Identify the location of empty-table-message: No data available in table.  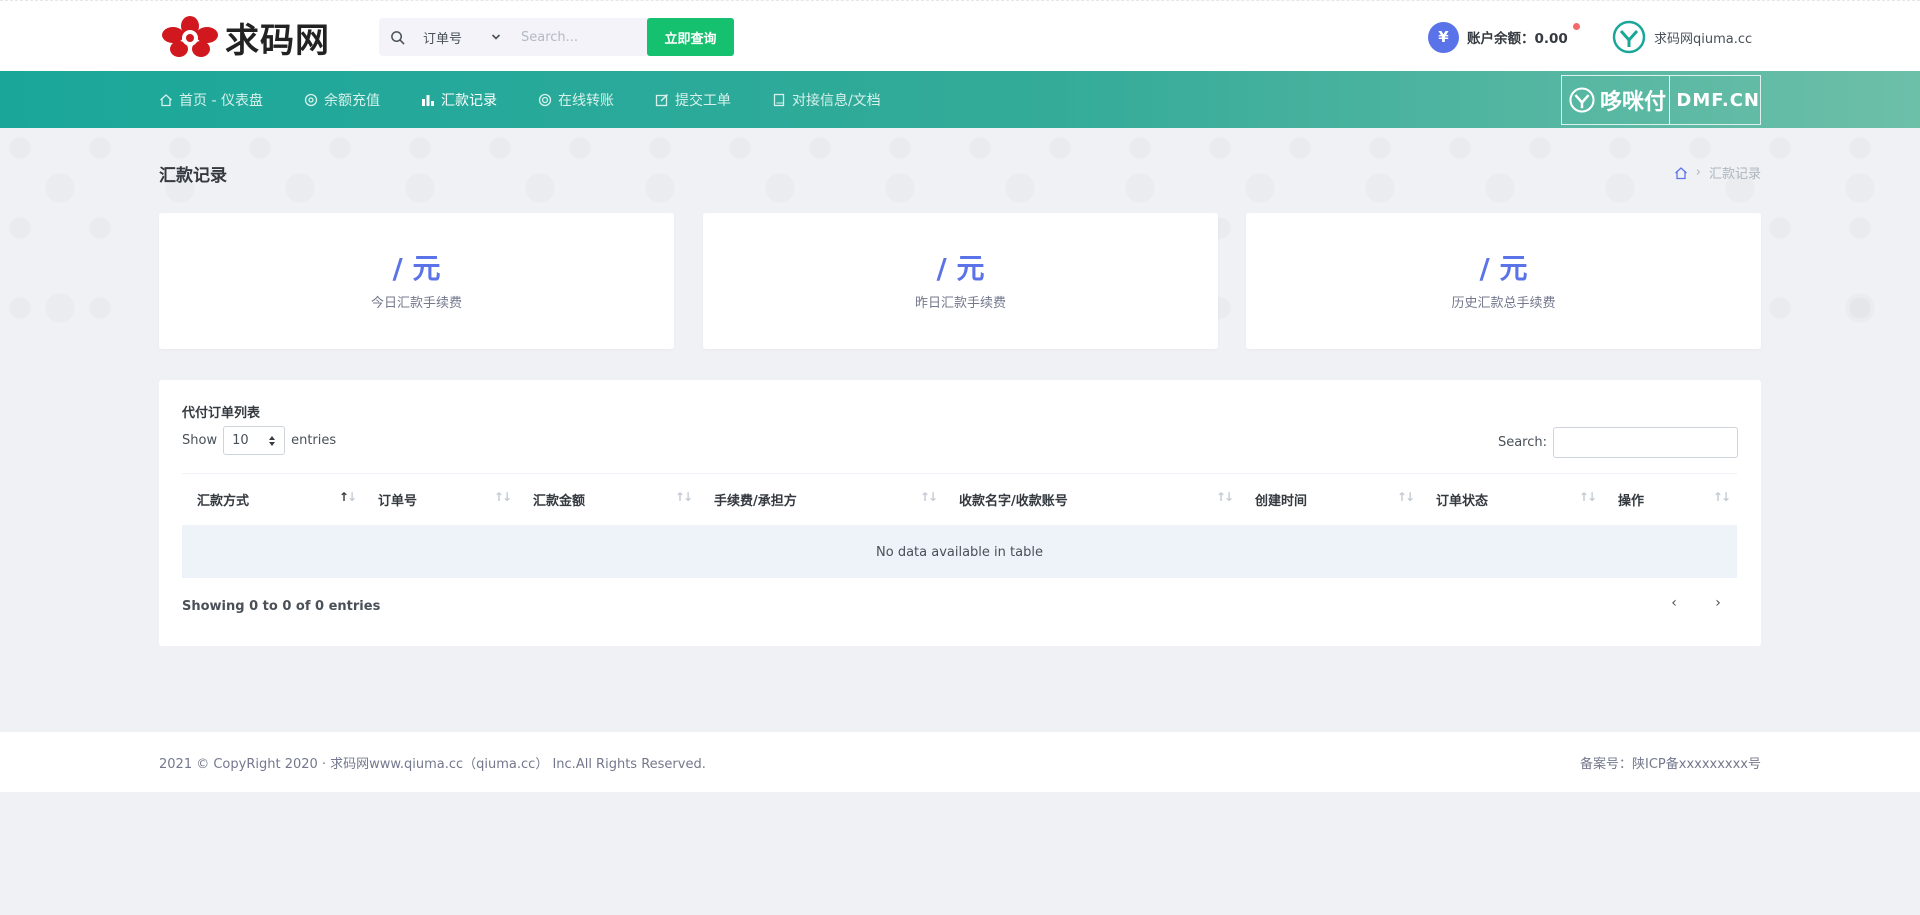
(959, 552).